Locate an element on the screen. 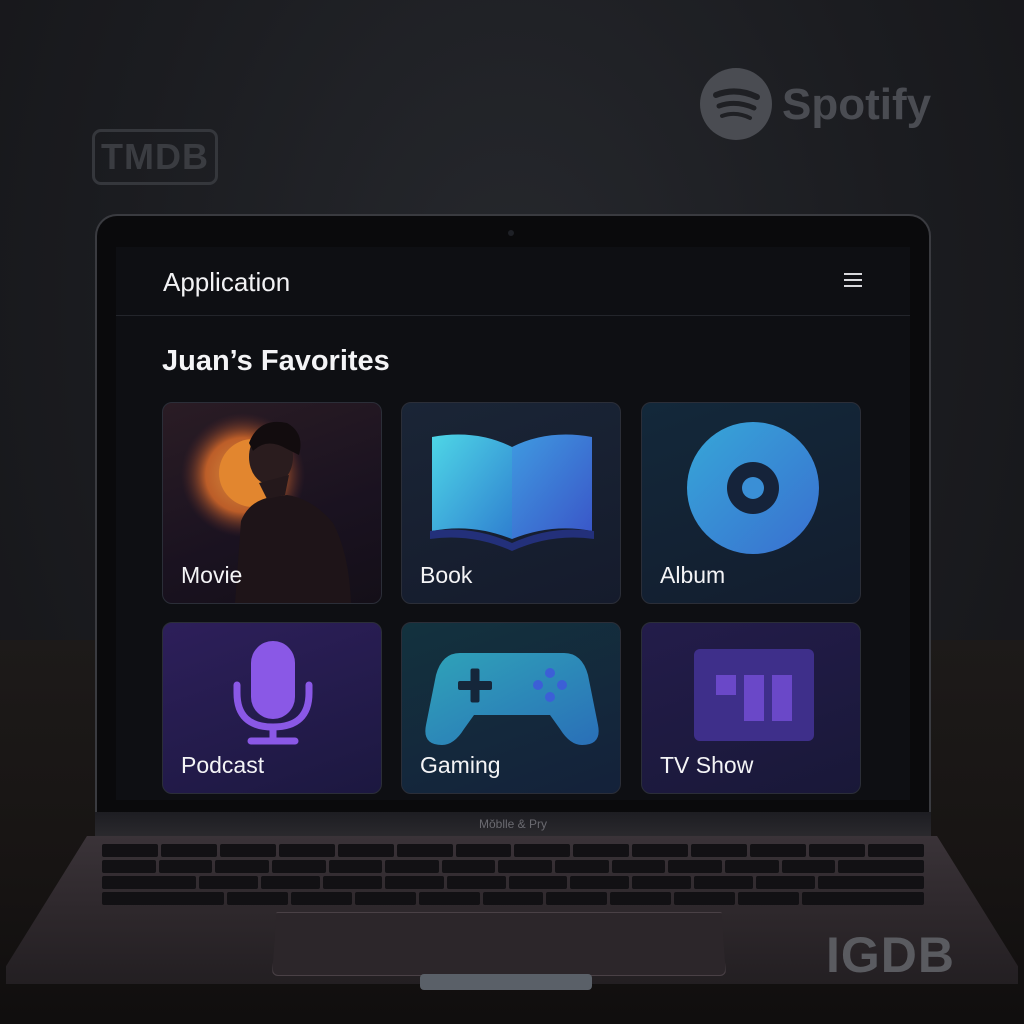 This screenshot has height=1024, width=1024. card-label: Book is located at coordinates (446, 575).